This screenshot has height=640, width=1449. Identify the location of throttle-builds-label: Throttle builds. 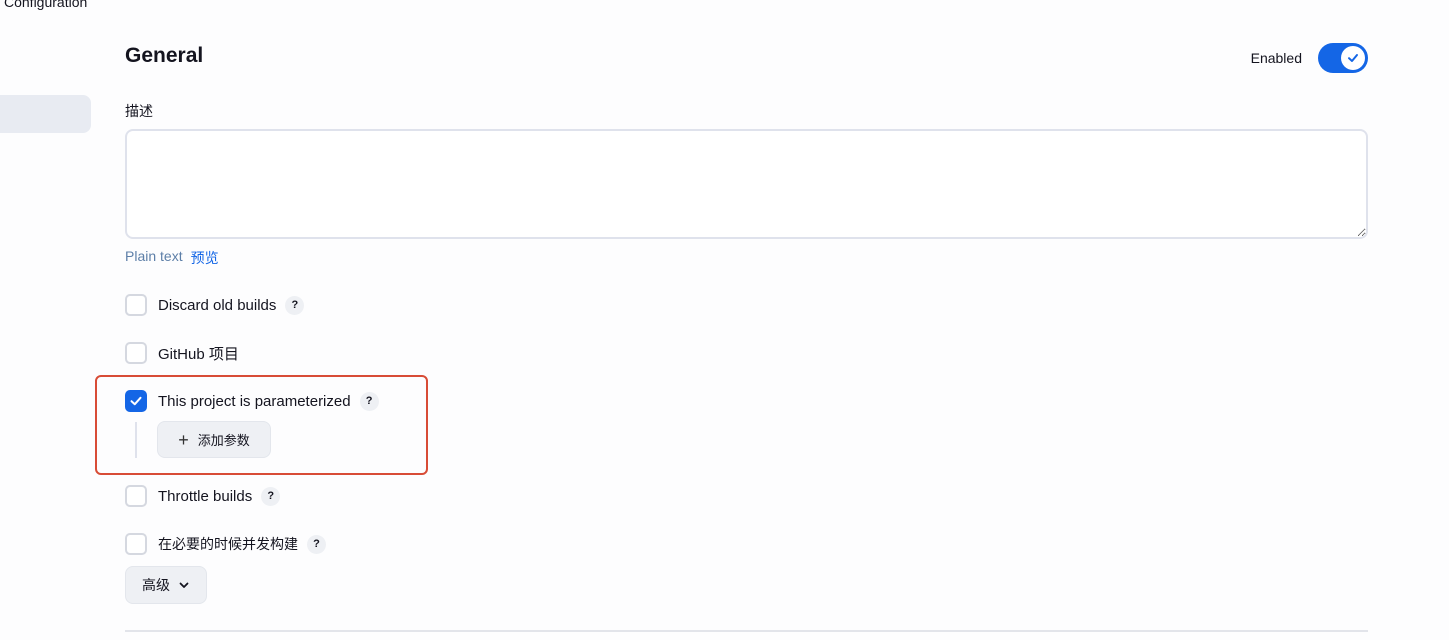
(205, 496).